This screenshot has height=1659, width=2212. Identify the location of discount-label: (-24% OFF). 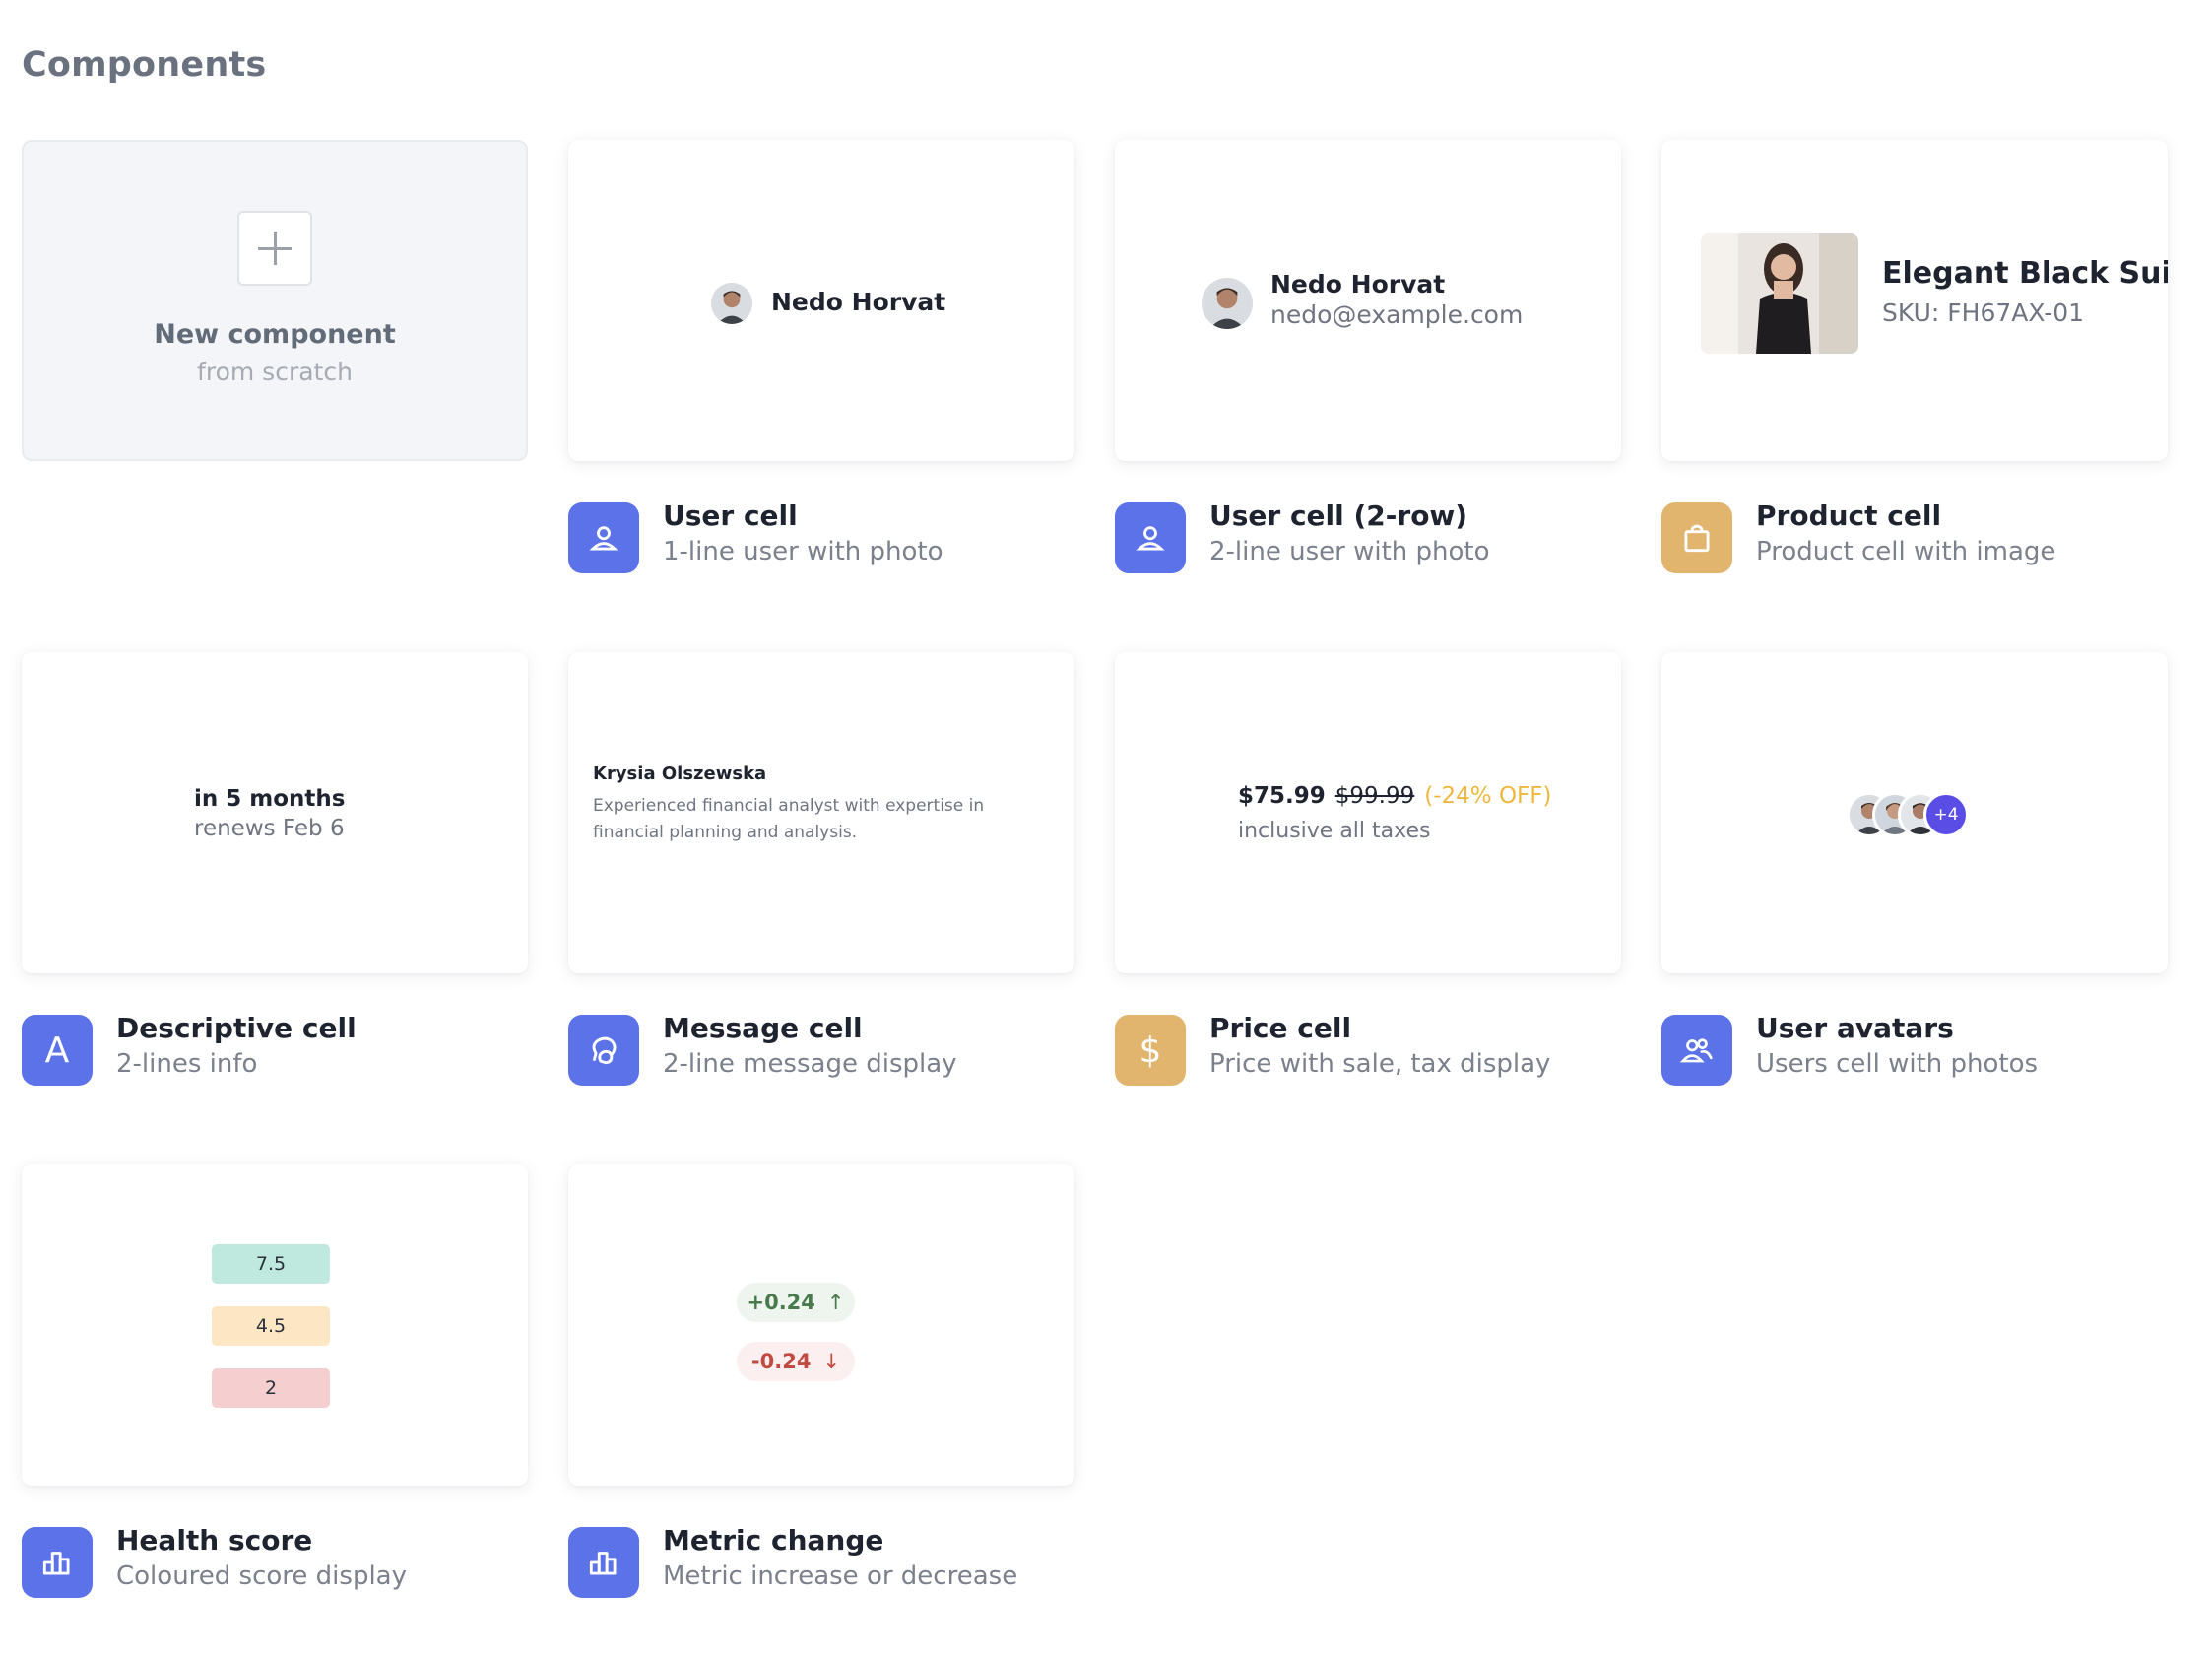
(1488, 796).